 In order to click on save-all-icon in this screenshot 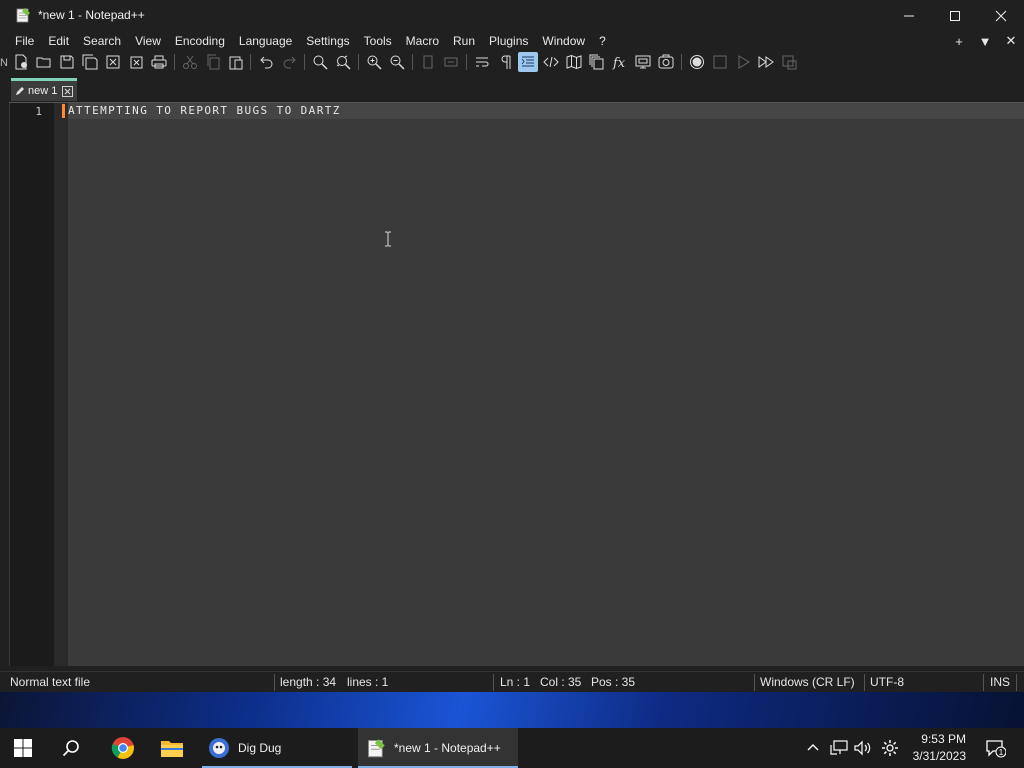, I will do `click(90, 62)`.